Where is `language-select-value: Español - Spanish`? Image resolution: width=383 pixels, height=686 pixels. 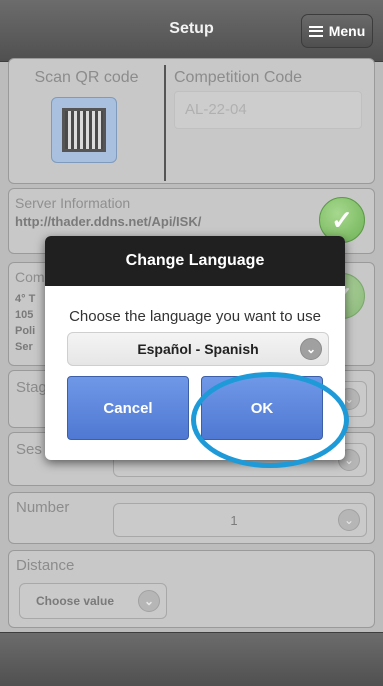 language-select-value: Español - Spanish is located at coordinates (198, 349).